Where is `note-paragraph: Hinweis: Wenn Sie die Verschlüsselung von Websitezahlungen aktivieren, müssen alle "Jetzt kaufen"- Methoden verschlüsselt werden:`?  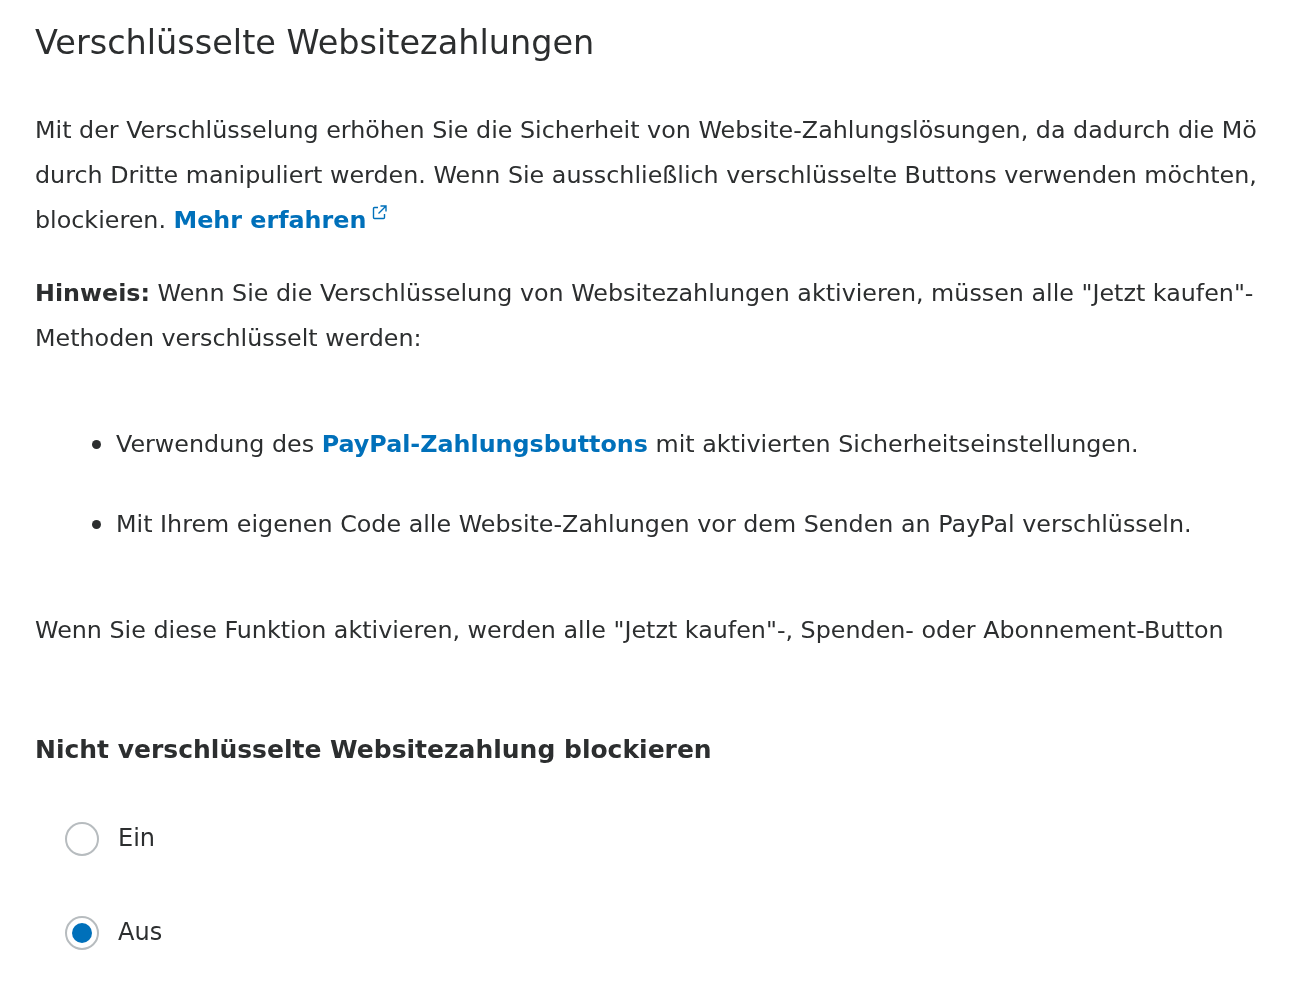
note-paragraph: Hinweis: Wenn Sie die Verschlüsselung von Websitezahlungen aktivieren, müssen alle "Jetzt kaufen"- Methoden verschlüsselt werden: is located at coordinates (645, 316).